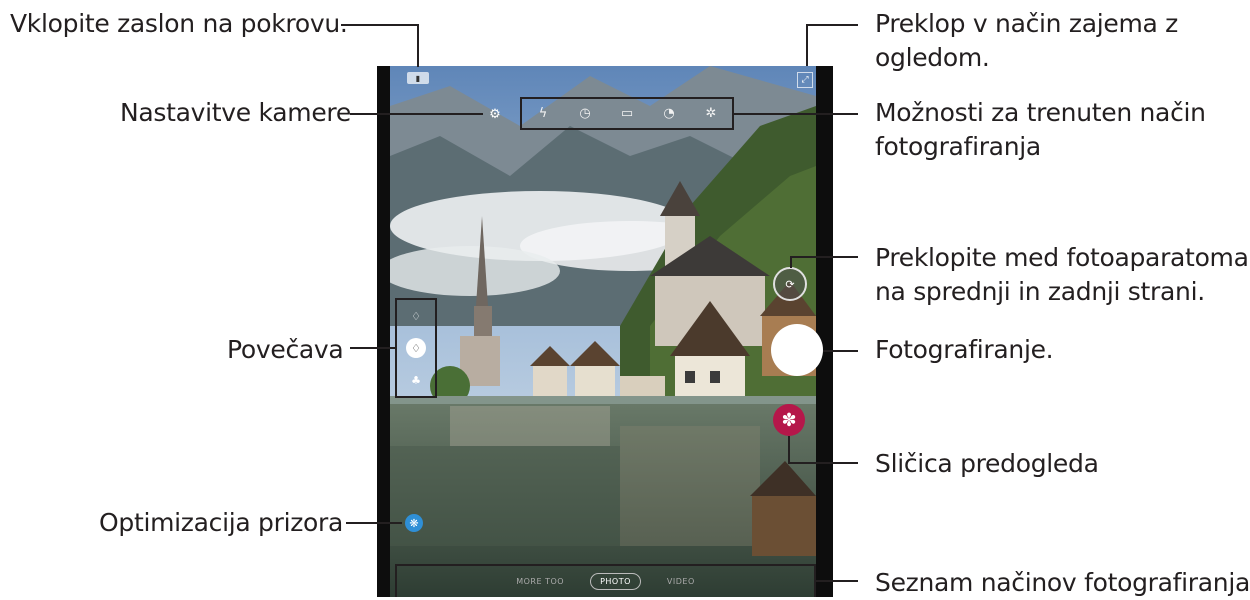 This screenshot has height=600, width=1250. Describe the element at coordinates (824, 257) in the screenshot. I see `leader-switch-cameras` at that location.